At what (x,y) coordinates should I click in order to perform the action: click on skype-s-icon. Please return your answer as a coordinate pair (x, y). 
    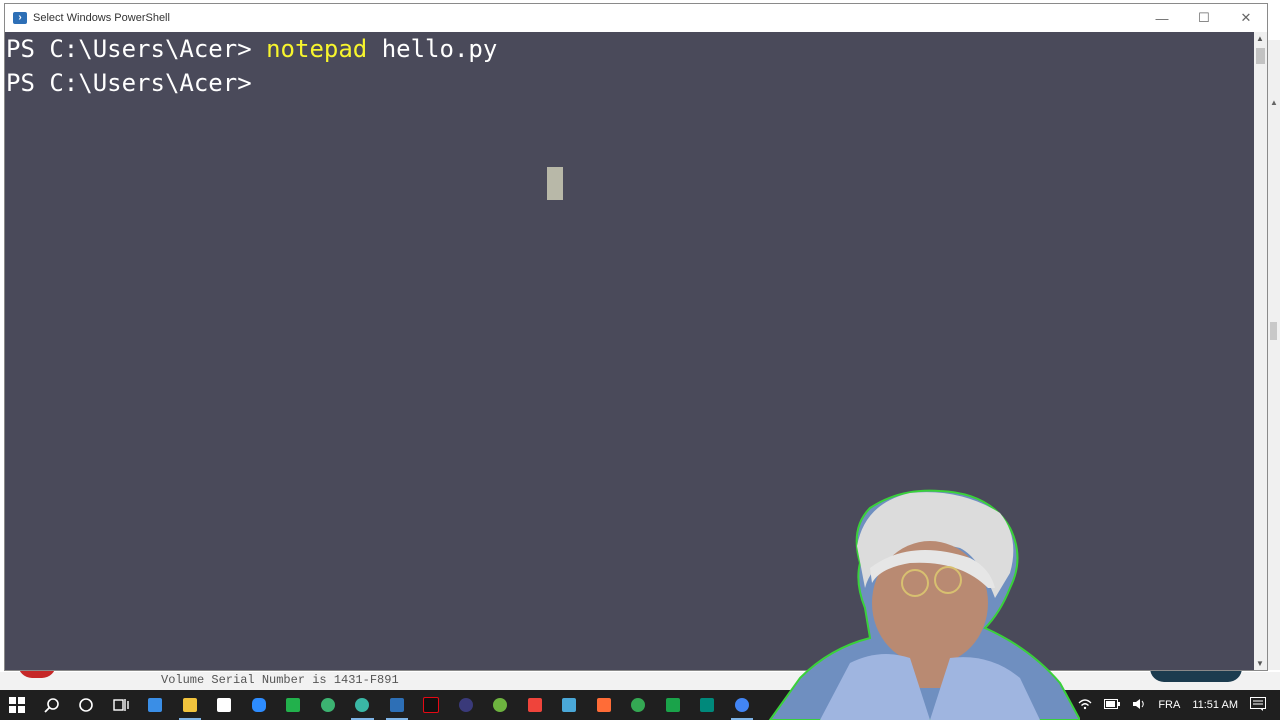
    Looking at the image, I should click on (569, 705).